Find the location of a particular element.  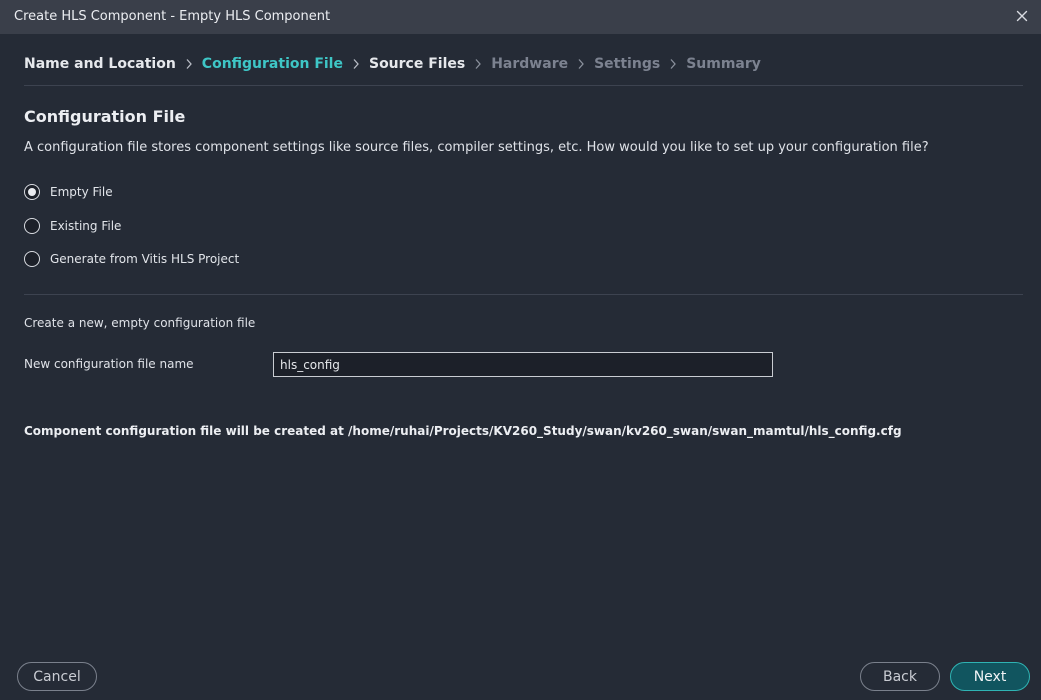

header-divider is located at coordinates (523, 85).